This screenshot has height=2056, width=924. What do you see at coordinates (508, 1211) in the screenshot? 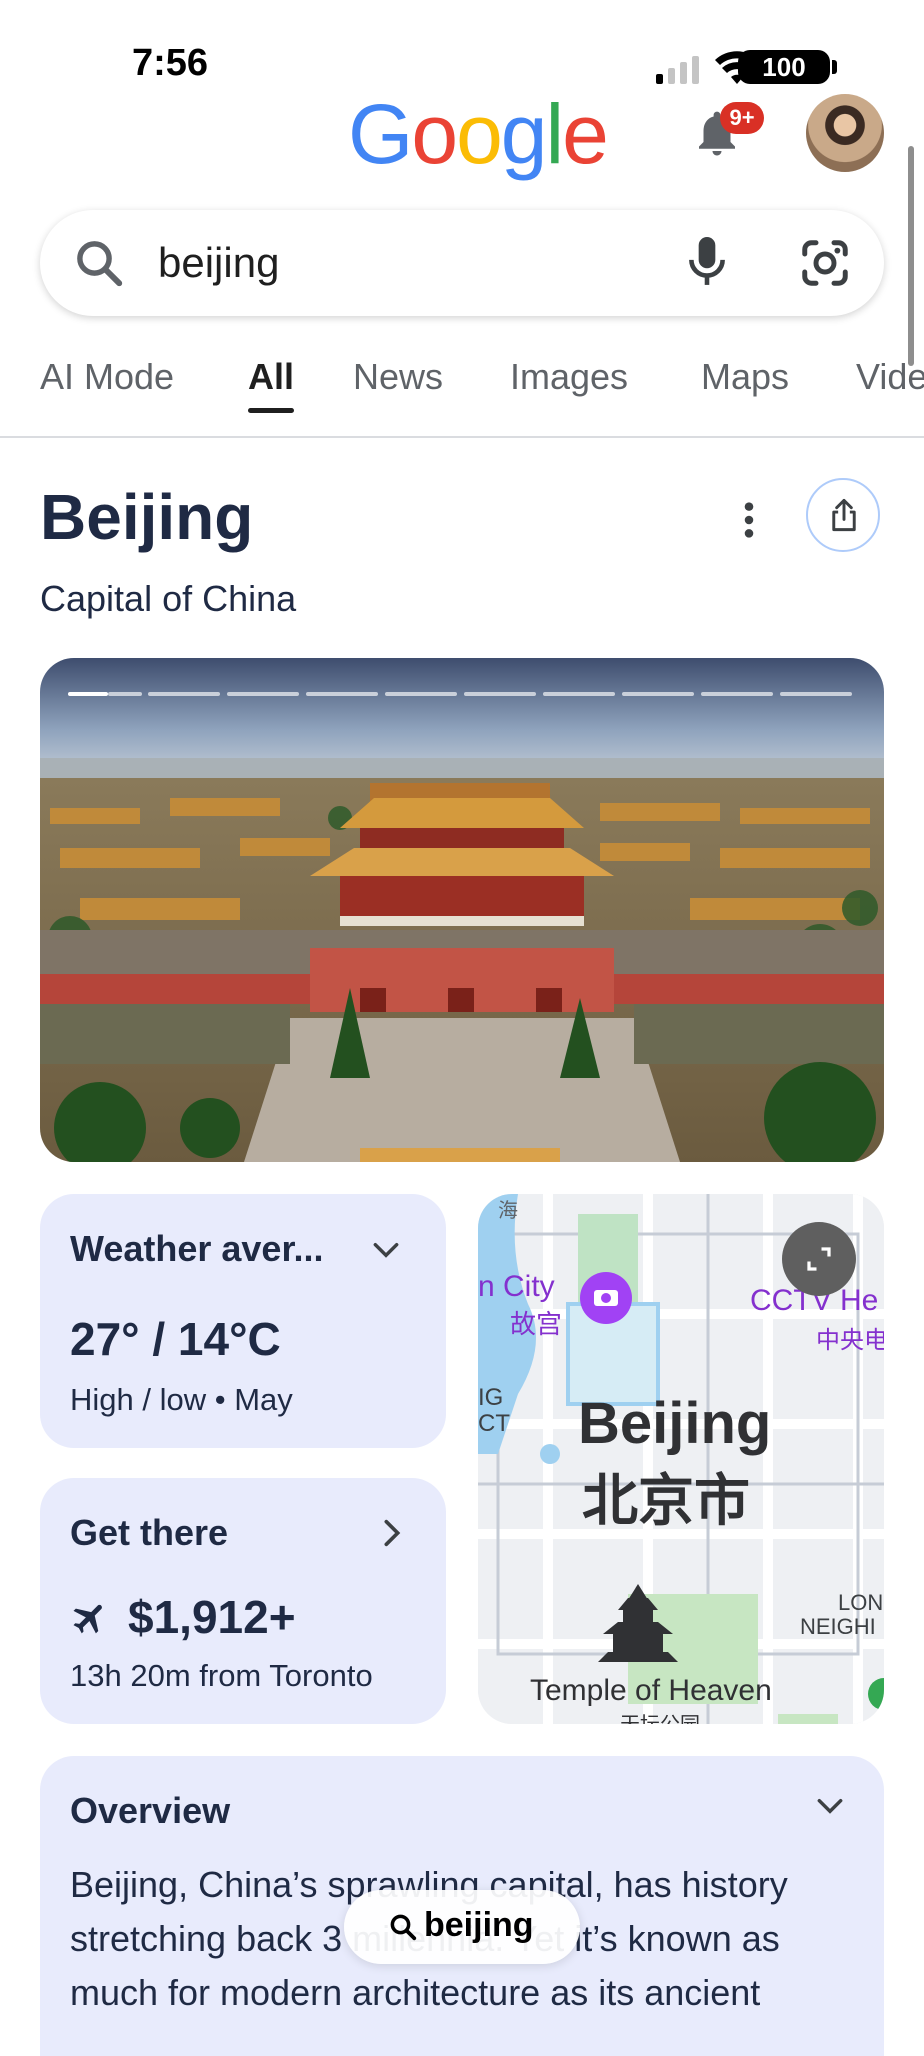
I see `map-label-top: 海` at bounding box center [508, 1211].